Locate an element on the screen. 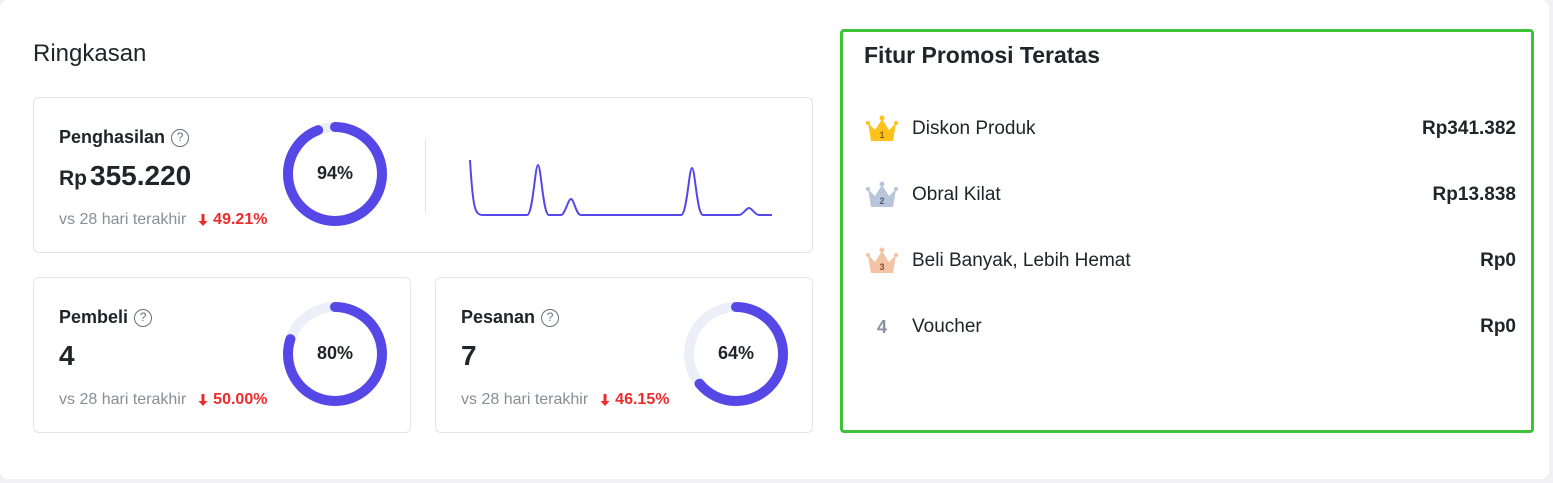 Image resolution: width=1553 pixels, height=483 pixels. promo-value: Rp13.838 is located at coordinates (1474, 194).